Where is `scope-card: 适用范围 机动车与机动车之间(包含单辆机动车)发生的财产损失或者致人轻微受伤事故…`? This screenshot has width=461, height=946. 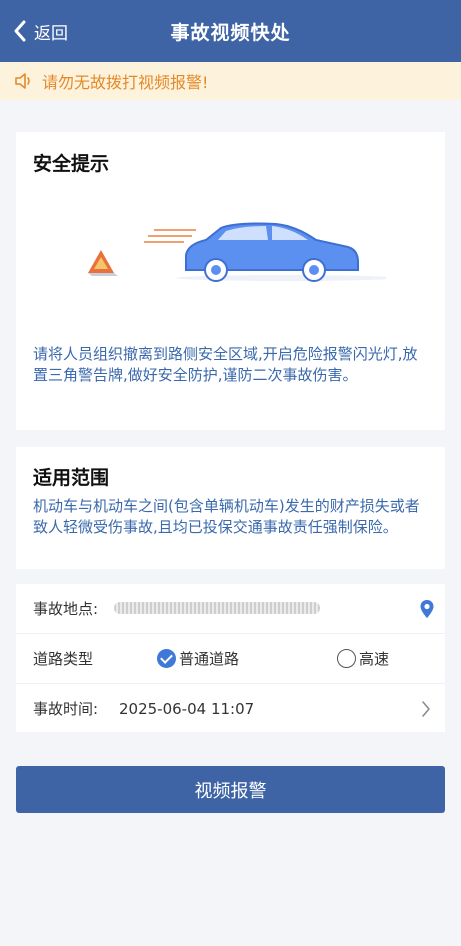 scope-card: 适用范围 机动车与机动车之间(包含单辆机动车)发生的财产损失或者致人轻微受伤事故… is located at coordinates (230, 508).